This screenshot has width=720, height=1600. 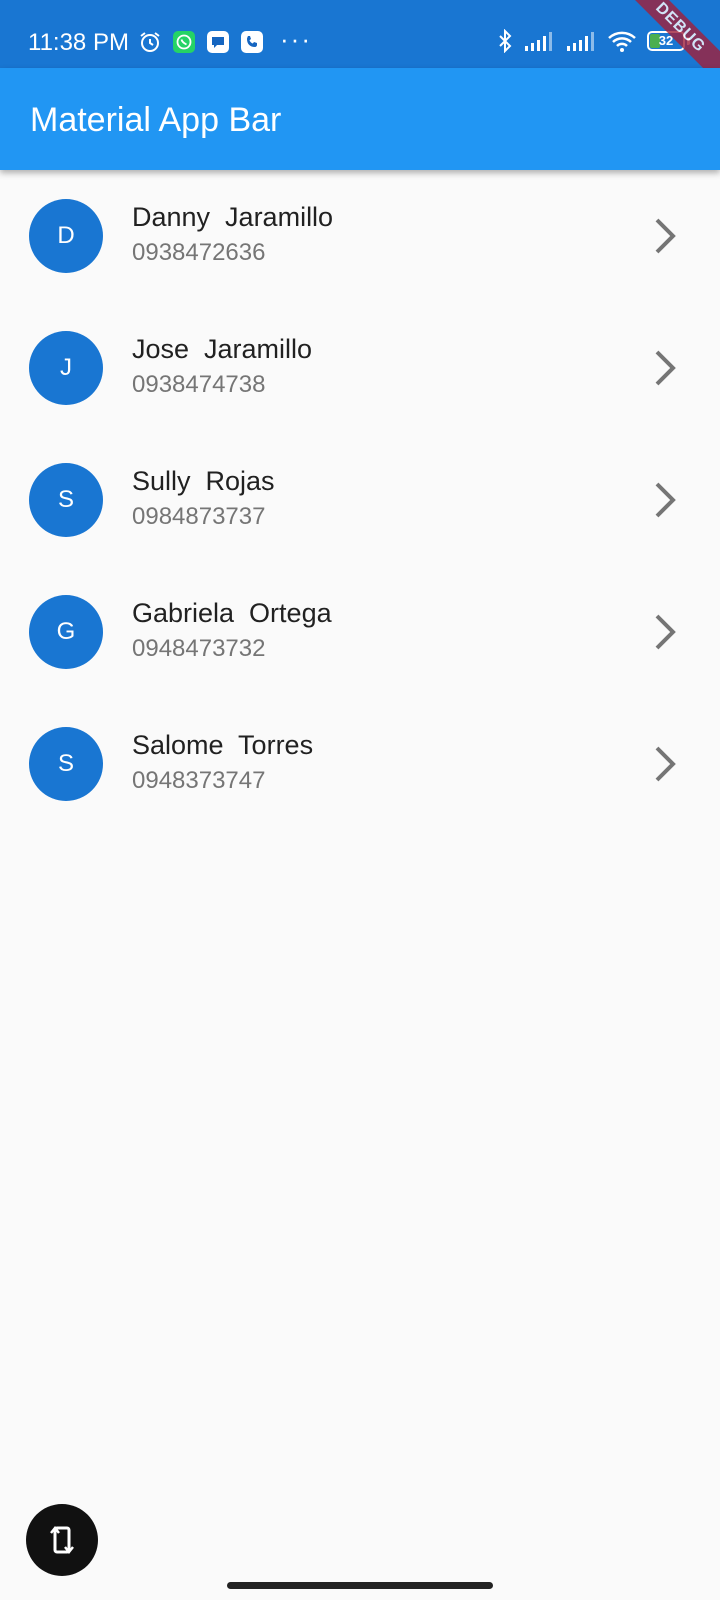 I want to click on contact-phone: 0938474738, so click(x=199, y=384).